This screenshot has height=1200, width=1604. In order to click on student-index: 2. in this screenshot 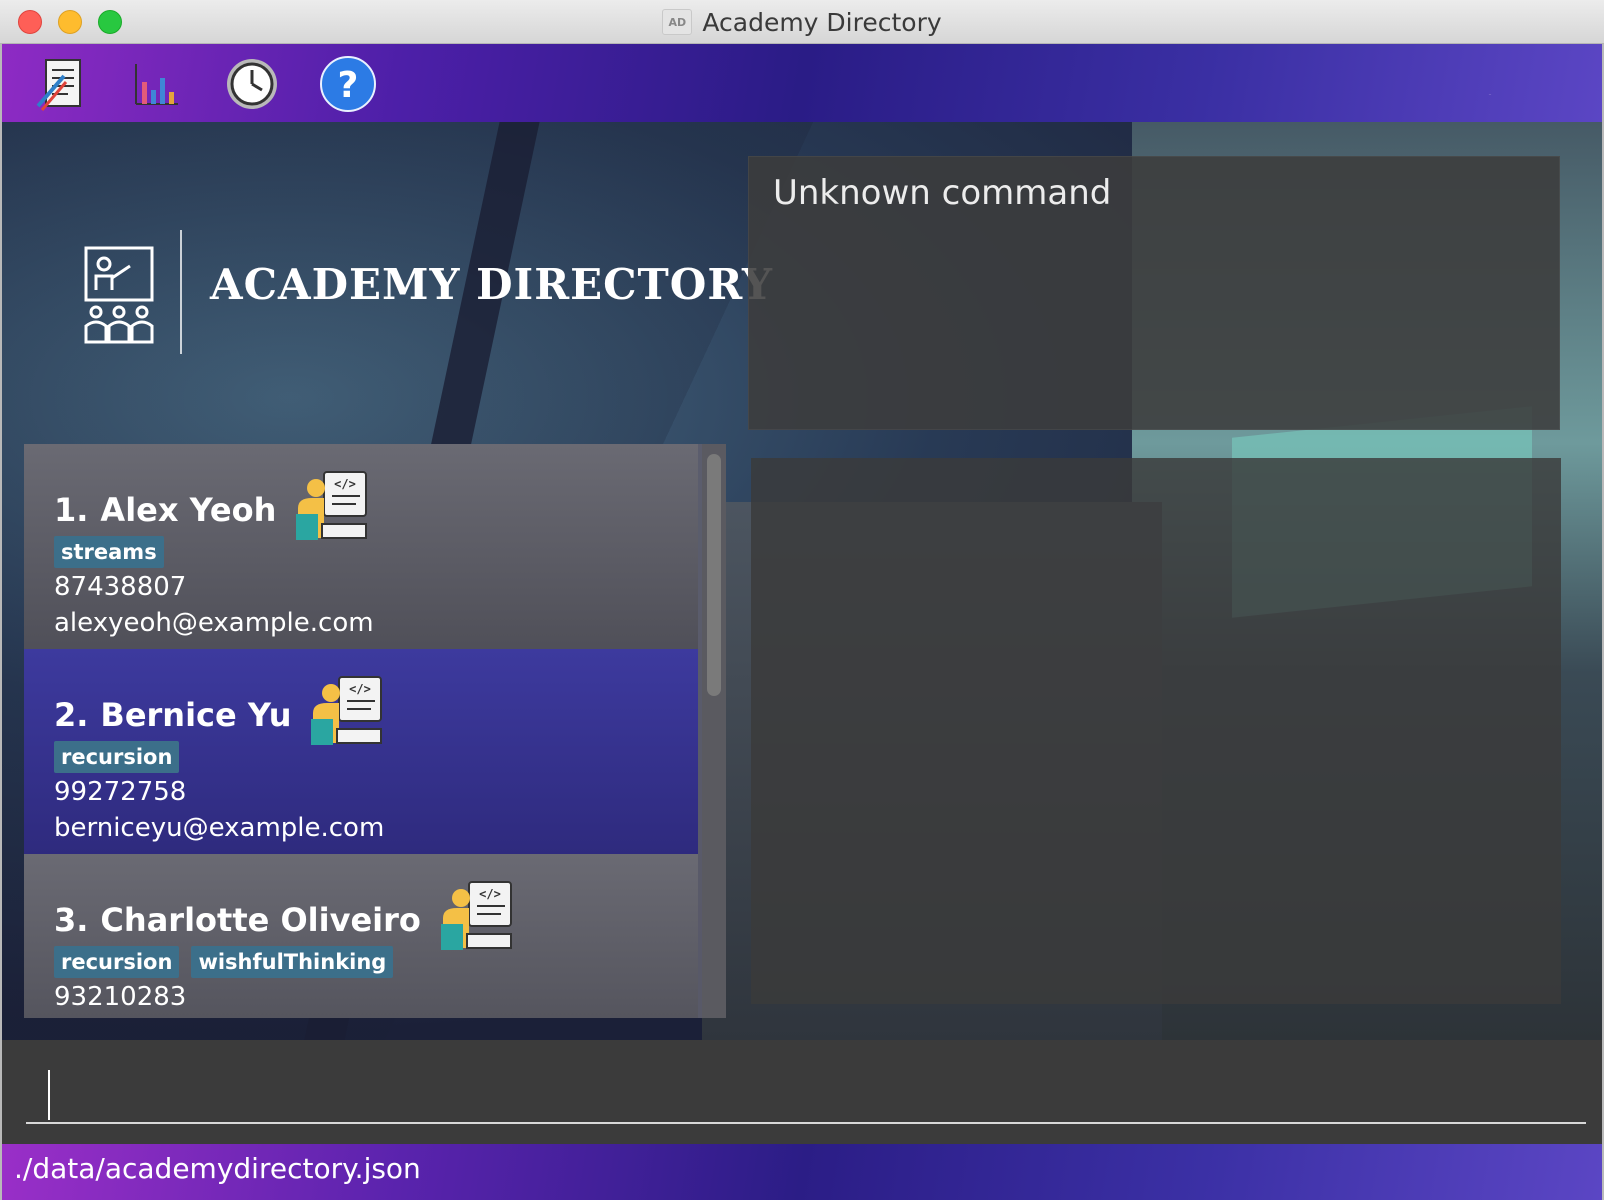, I will do `click(71, 715)`.